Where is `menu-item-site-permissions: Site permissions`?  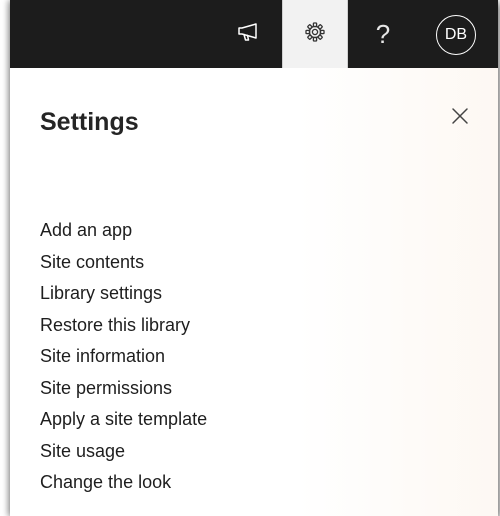
menu-item-site-permissions: Site permissions is located at coordinates (123, 389).